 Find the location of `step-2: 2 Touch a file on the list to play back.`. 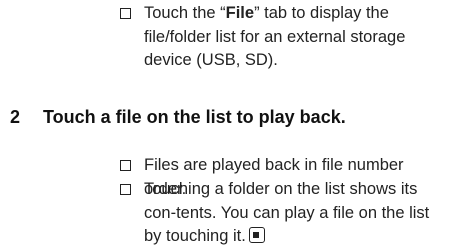

step-2: 2 Touch a file on the list to play back. is located at coordinates (230, 117).